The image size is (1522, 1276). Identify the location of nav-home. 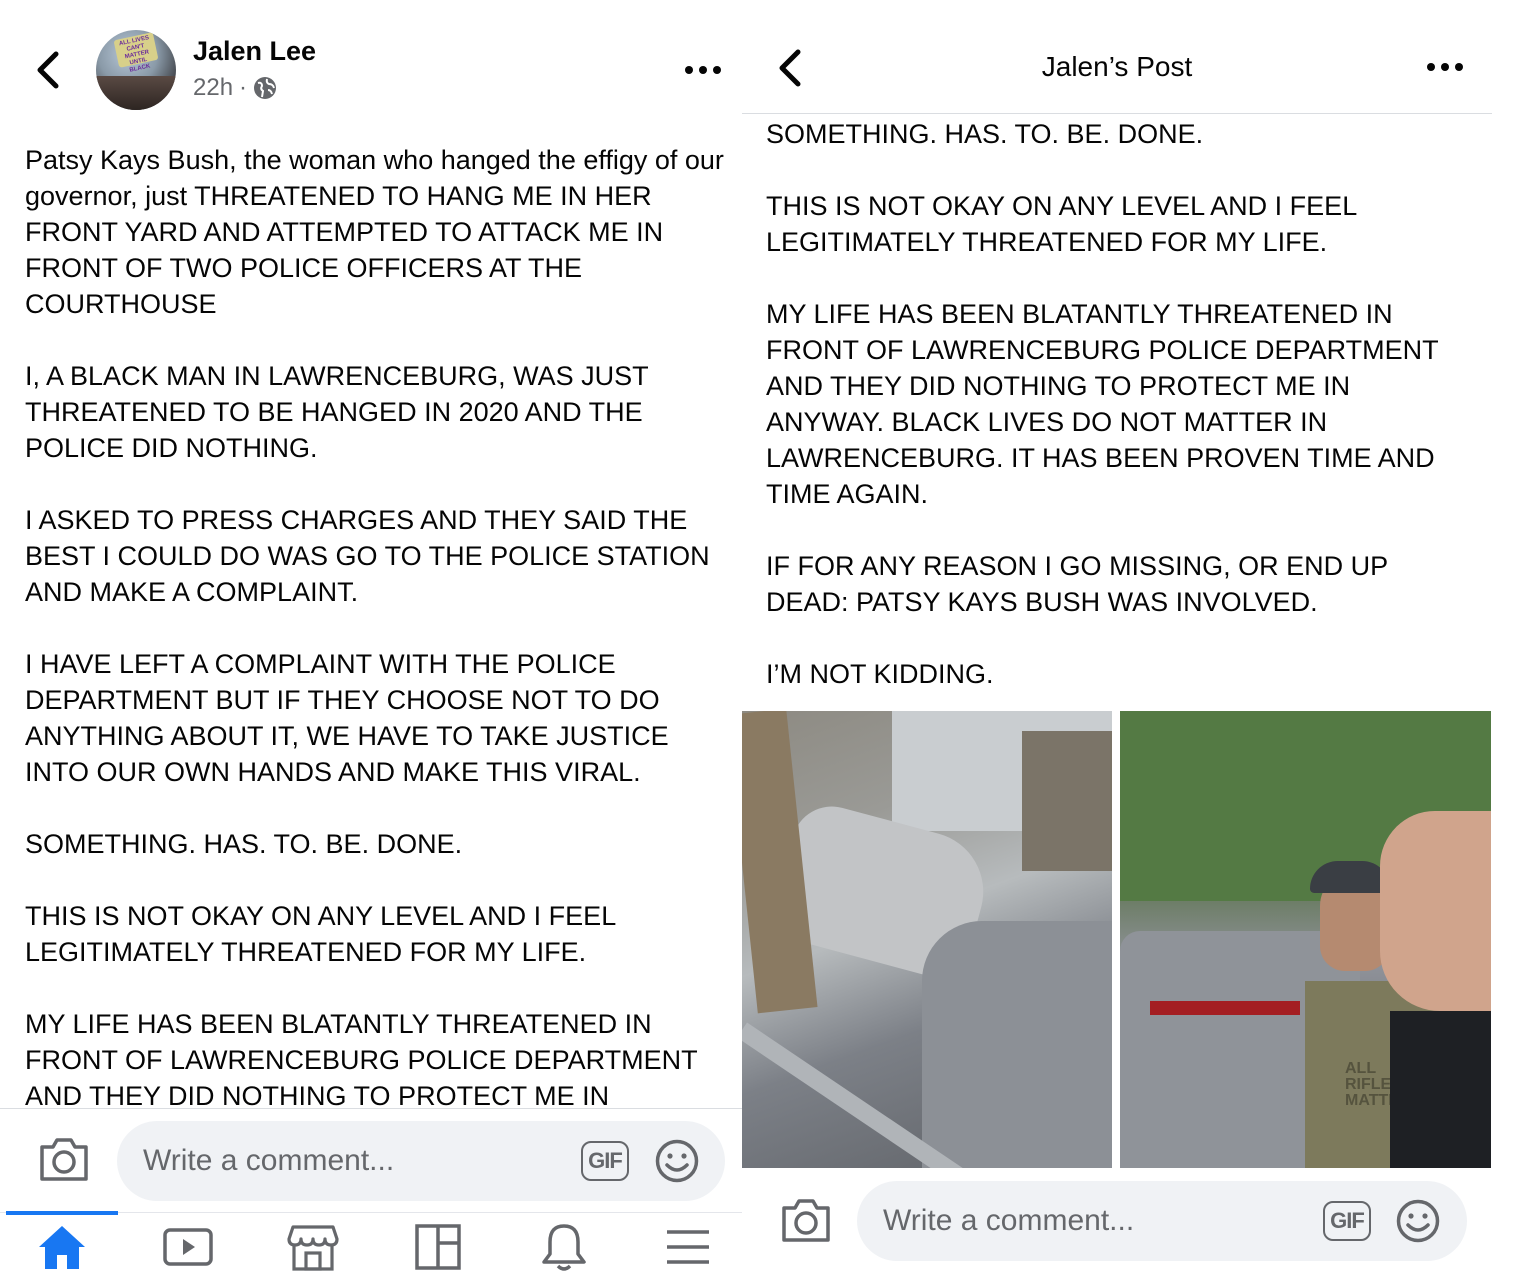
(62, 1247).